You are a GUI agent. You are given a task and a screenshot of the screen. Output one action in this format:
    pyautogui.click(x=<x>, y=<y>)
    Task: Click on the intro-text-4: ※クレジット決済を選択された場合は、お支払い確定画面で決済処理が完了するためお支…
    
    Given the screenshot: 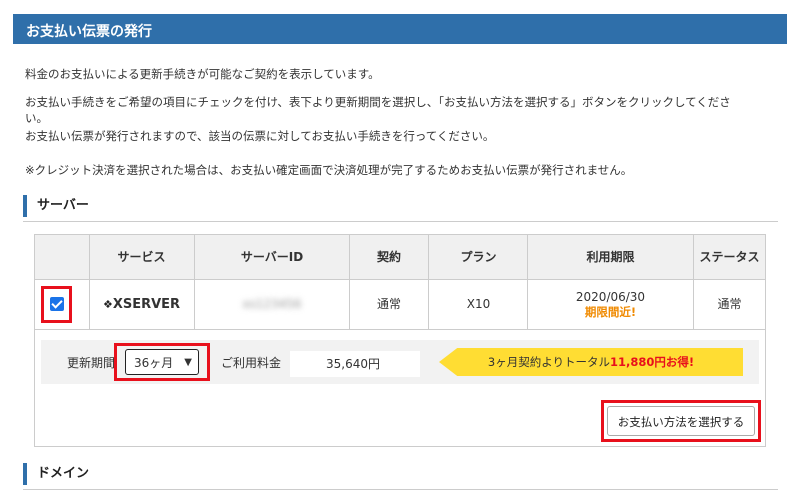 What is the action you would take?
    pyautogui.click(x=329, y=170)
    